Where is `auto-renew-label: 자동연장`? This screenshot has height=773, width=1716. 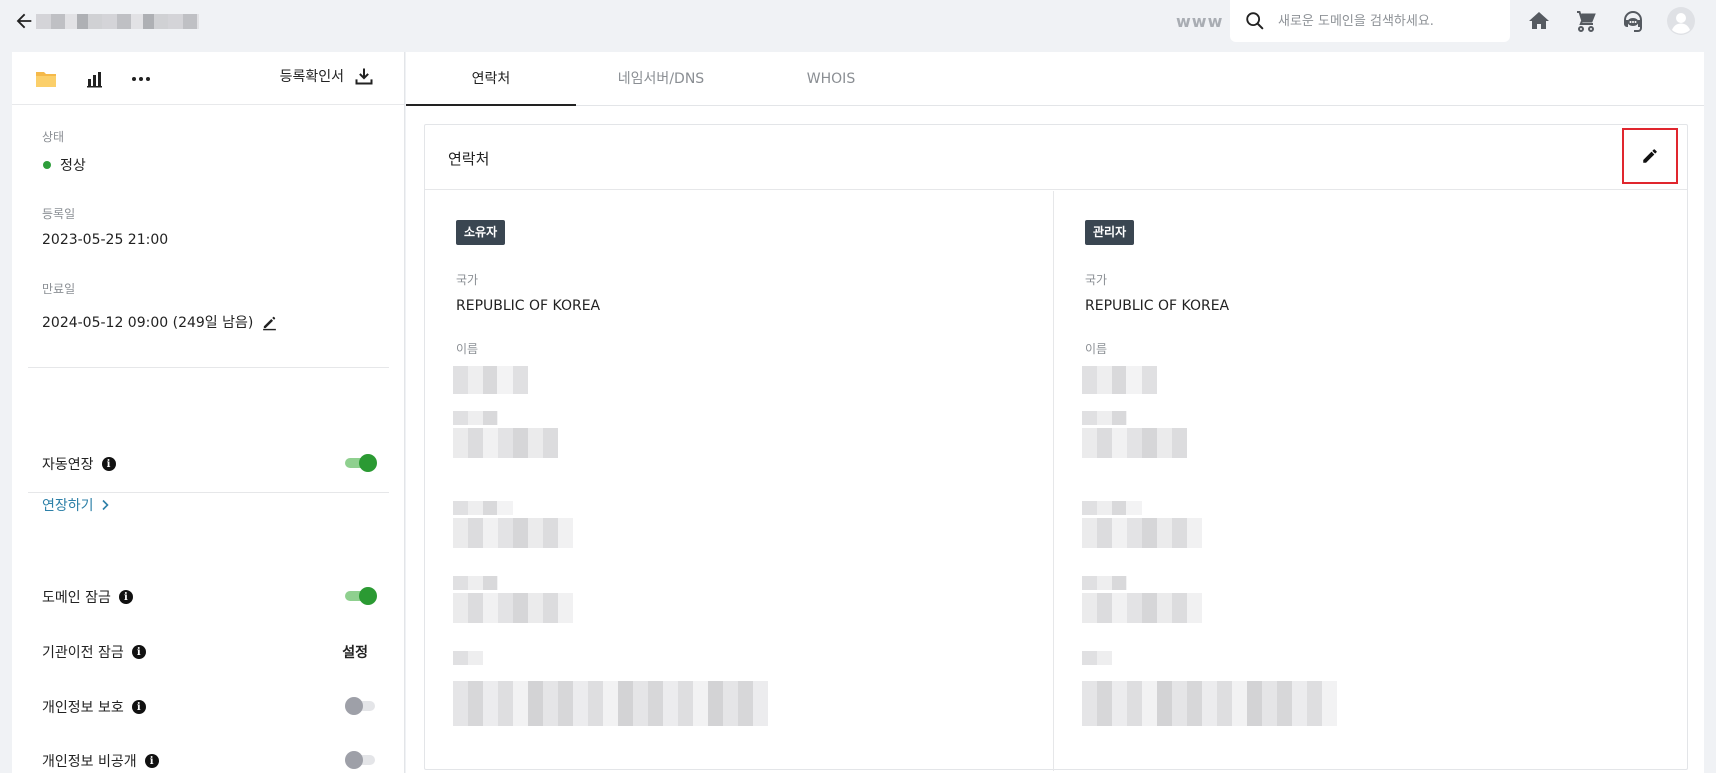
auto-renew-label: 자동연장 is located at coordinates (68, 465).